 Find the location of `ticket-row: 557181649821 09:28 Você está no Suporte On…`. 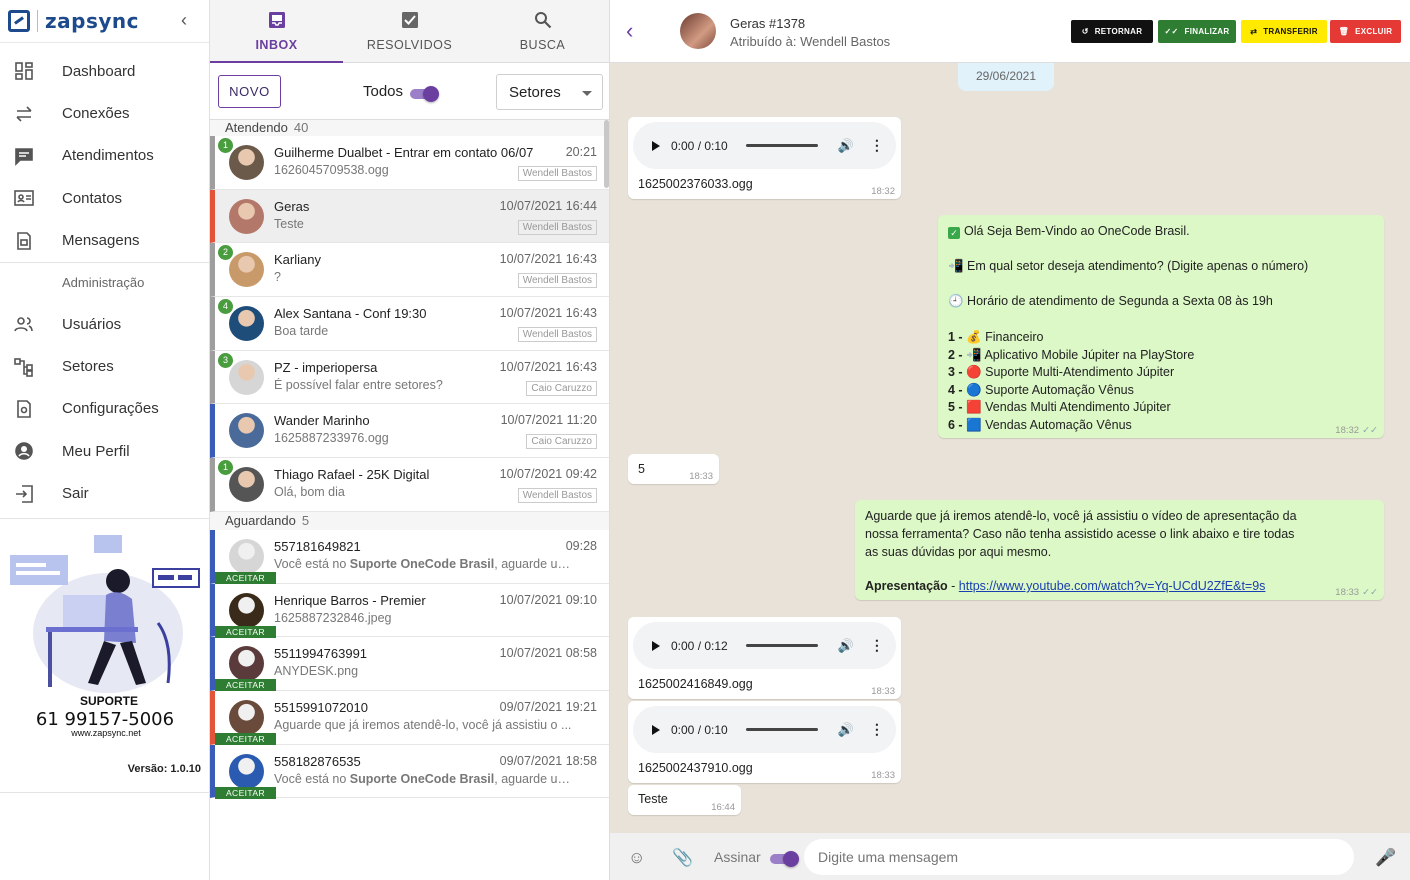

ticket-row: 557181649821 09:28 Você está no Suporte On… is located at coordinates (409, 556).